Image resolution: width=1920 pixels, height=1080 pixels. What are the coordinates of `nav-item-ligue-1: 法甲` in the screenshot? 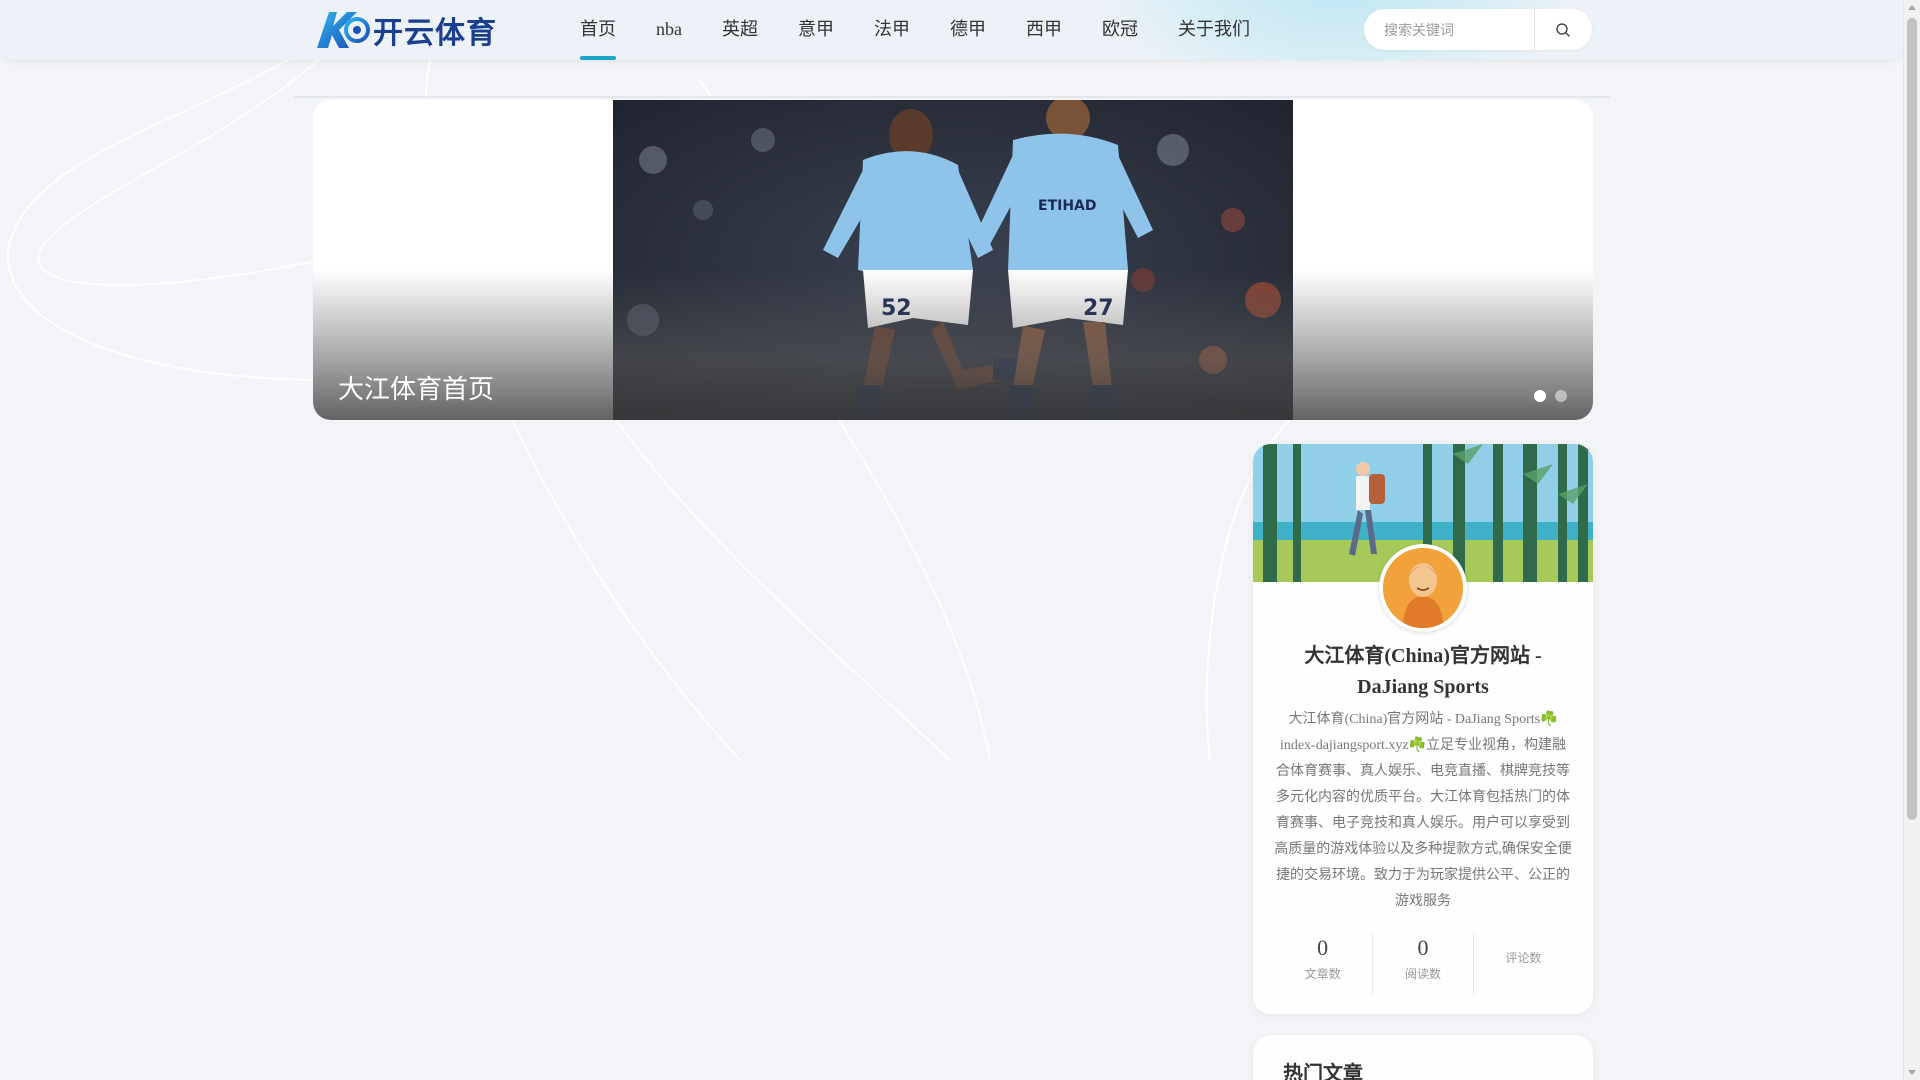 It's located at (892, 30).